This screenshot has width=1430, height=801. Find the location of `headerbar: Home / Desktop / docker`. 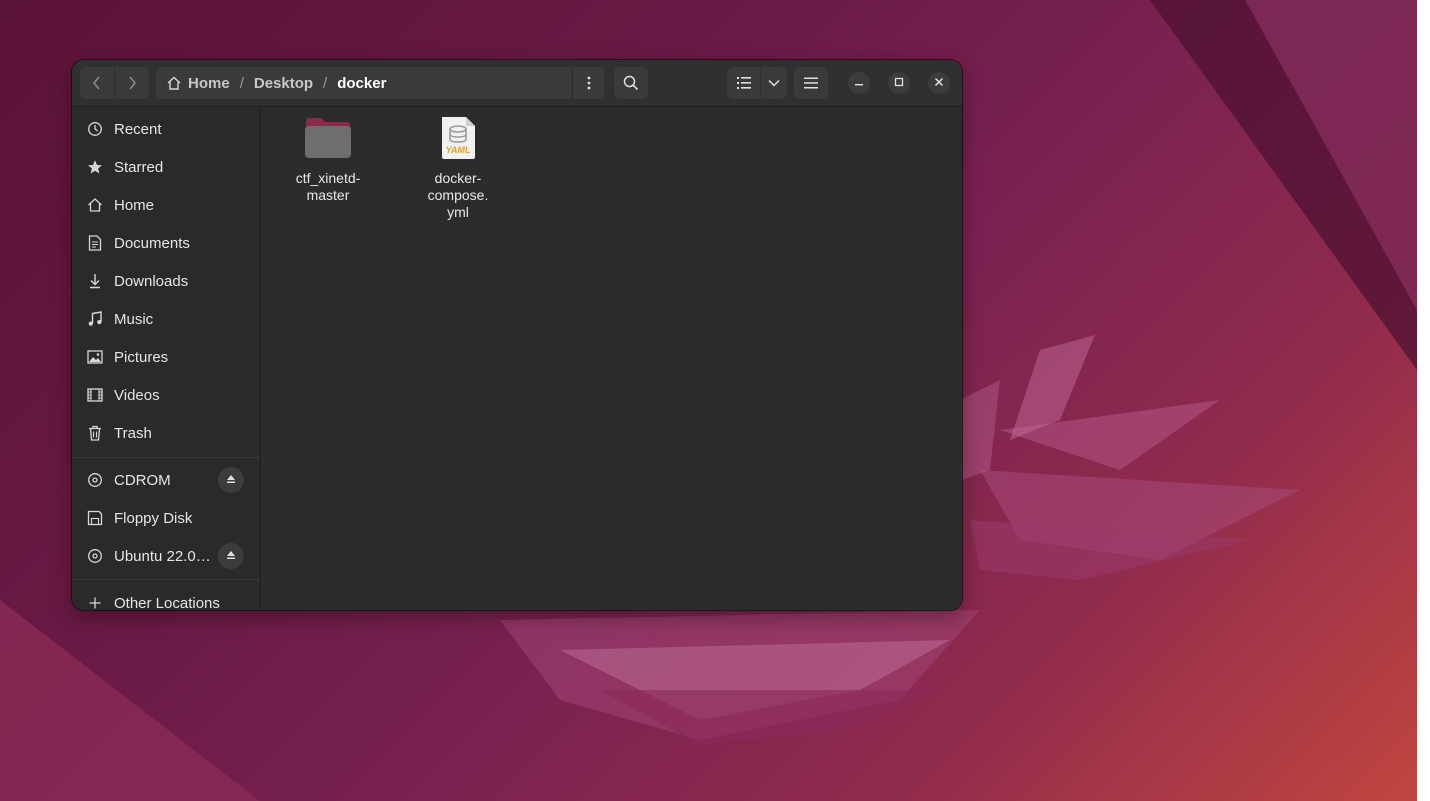

headerbar: Home / Desktop / docker is located at coordinates (517, 83).